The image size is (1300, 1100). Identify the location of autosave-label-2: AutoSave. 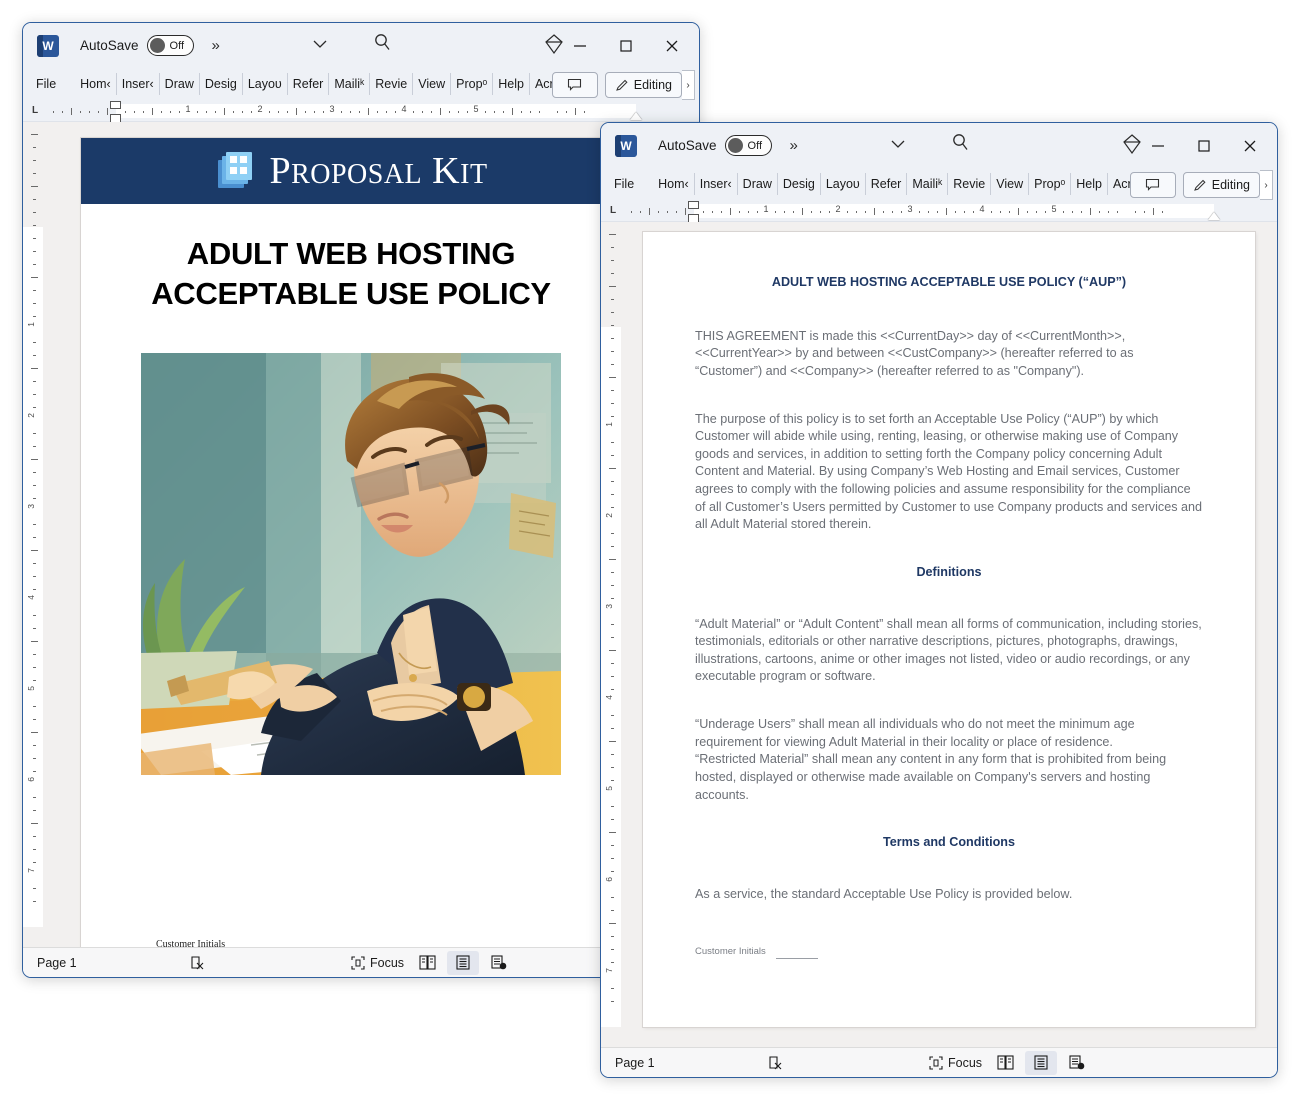
(687, 145).